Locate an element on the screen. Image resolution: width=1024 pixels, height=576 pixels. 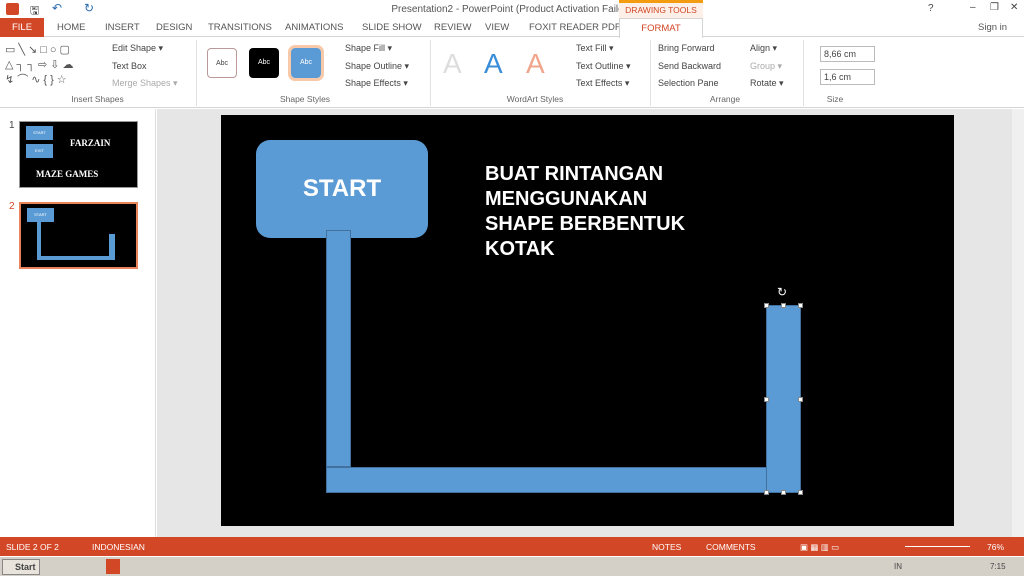
shape-style-black: Abc is located at coordinates (264, 63).